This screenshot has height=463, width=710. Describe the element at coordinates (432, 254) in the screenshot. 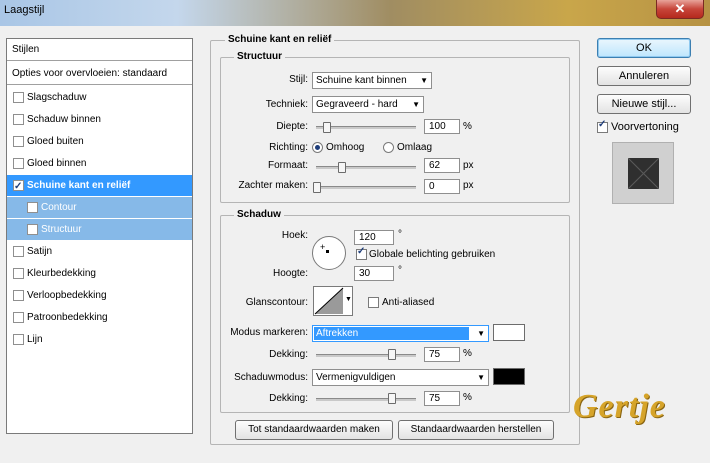

I see `global-light-label: Globale belichting gebruiken` at that location.